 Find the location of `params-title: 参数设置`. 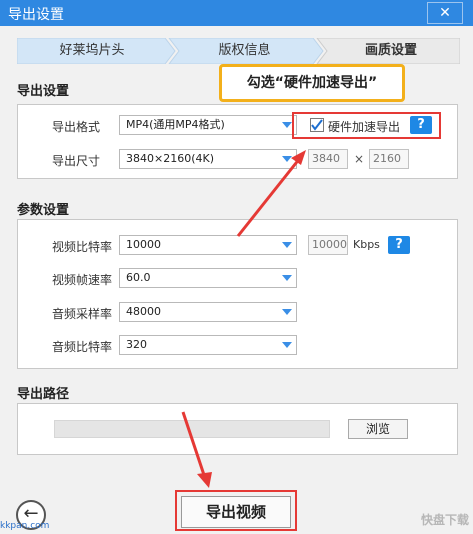

params-title: 参数设置 is located at coordinates (43, 210).